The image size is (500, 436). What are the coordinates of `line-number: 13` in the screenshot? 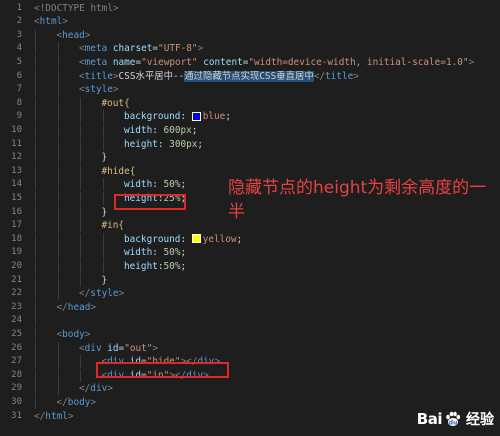 It's located at (16, 170).